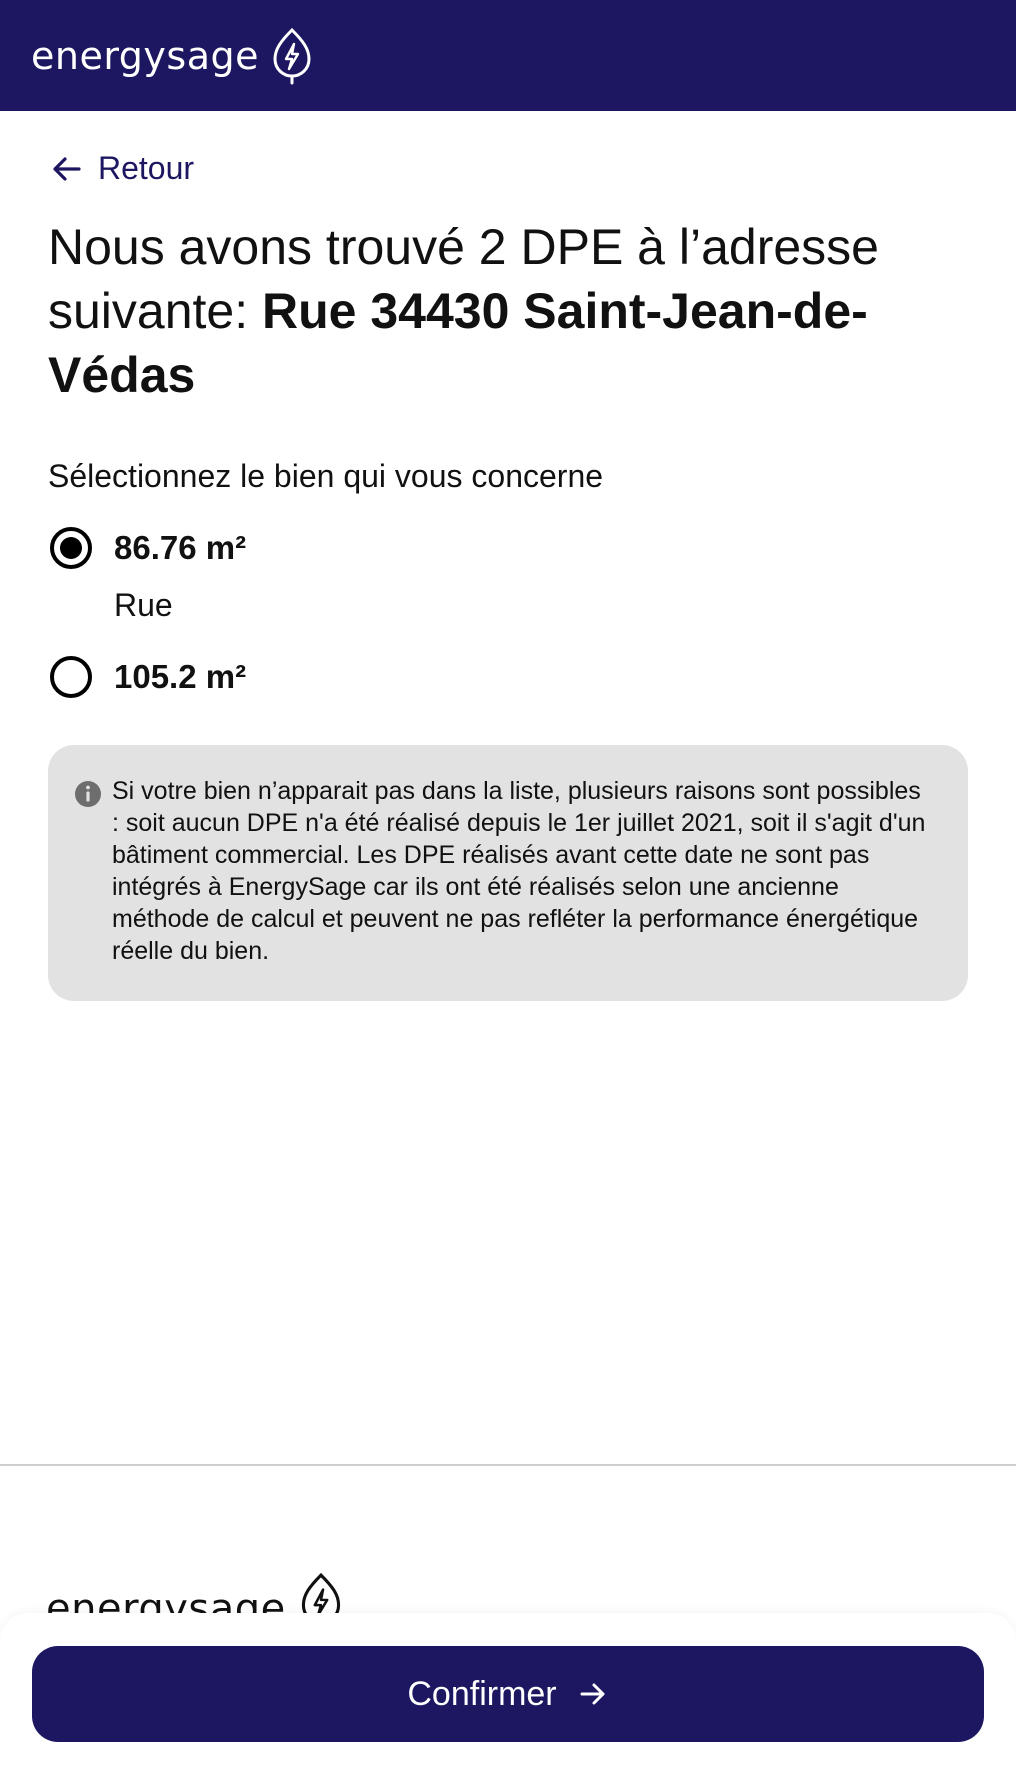 The image size is (1016, 1774). Describe the element at coordinates (482, 1693) in the screenshot. I see `confirm-label: Confirmer` at that location.